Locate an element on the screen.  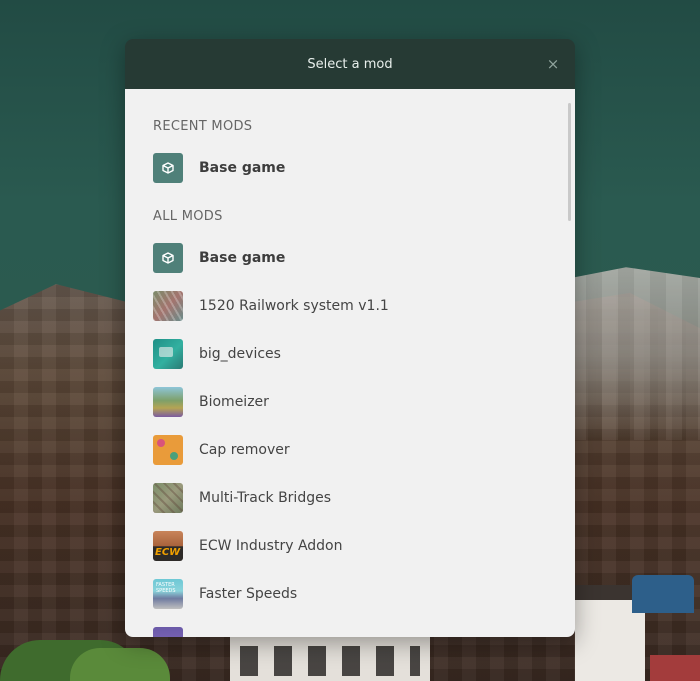
mod-label: Multi-Track Bridges is located at coordinates (265, 498).